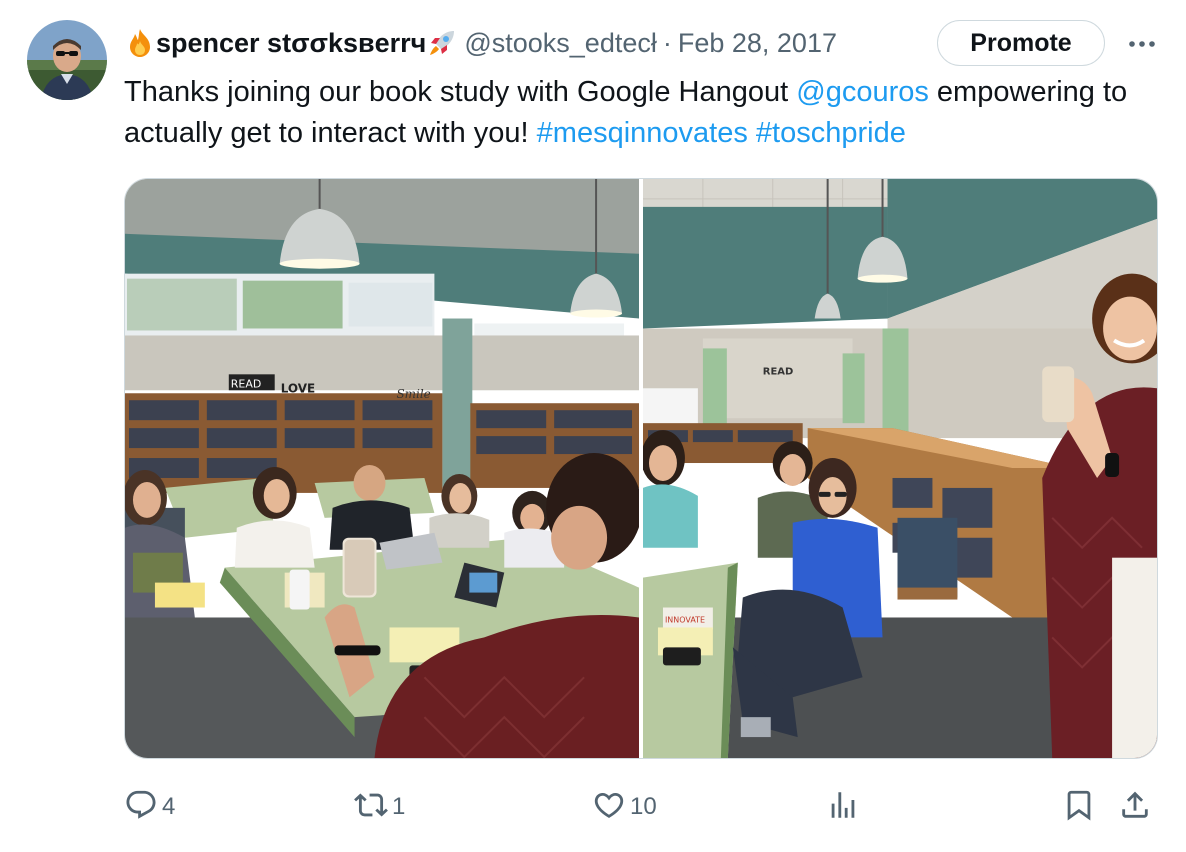 The width and height of the screenshot is (1186, 852). I want to click on like-button: 10, so click(624, 807).